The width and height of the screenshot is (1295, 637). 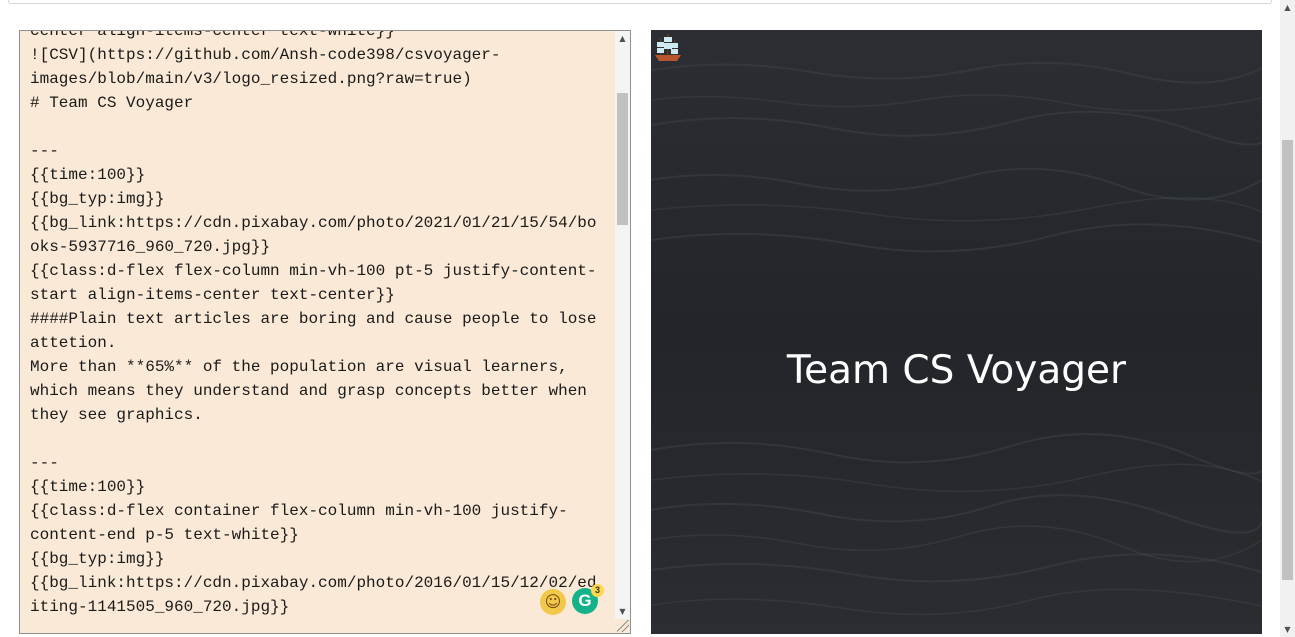 What do you see at coordinates (1287, 629) in the screenshot?
I see `page-scroll-down-icon: ▼` at bounding box center [1287, 629].